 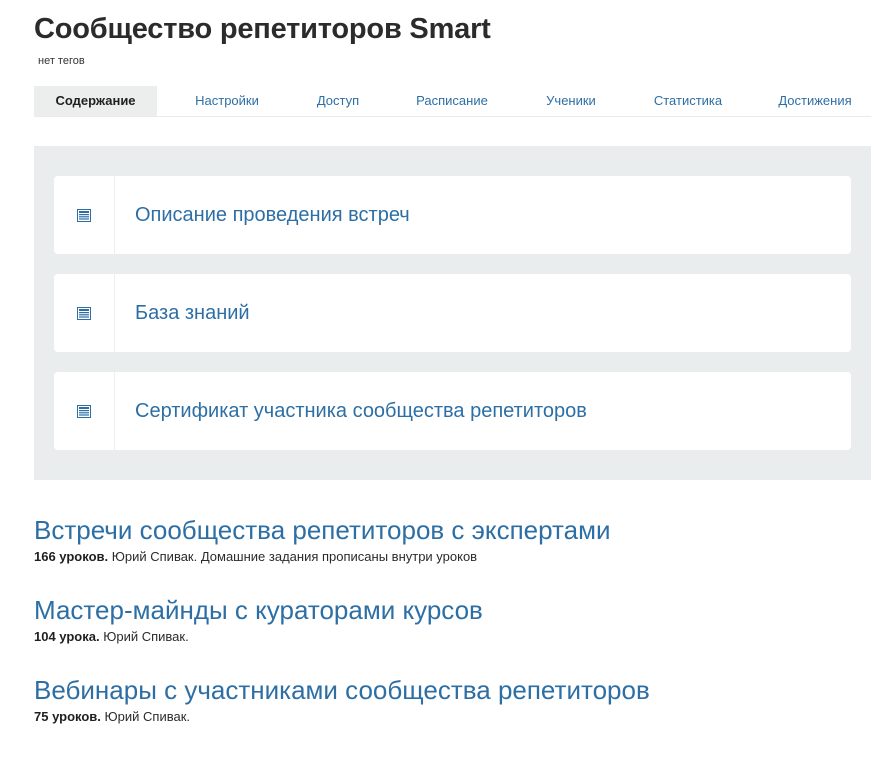 I want to click on module-title: Описание проведения встреч, so click(x=272, y=214).